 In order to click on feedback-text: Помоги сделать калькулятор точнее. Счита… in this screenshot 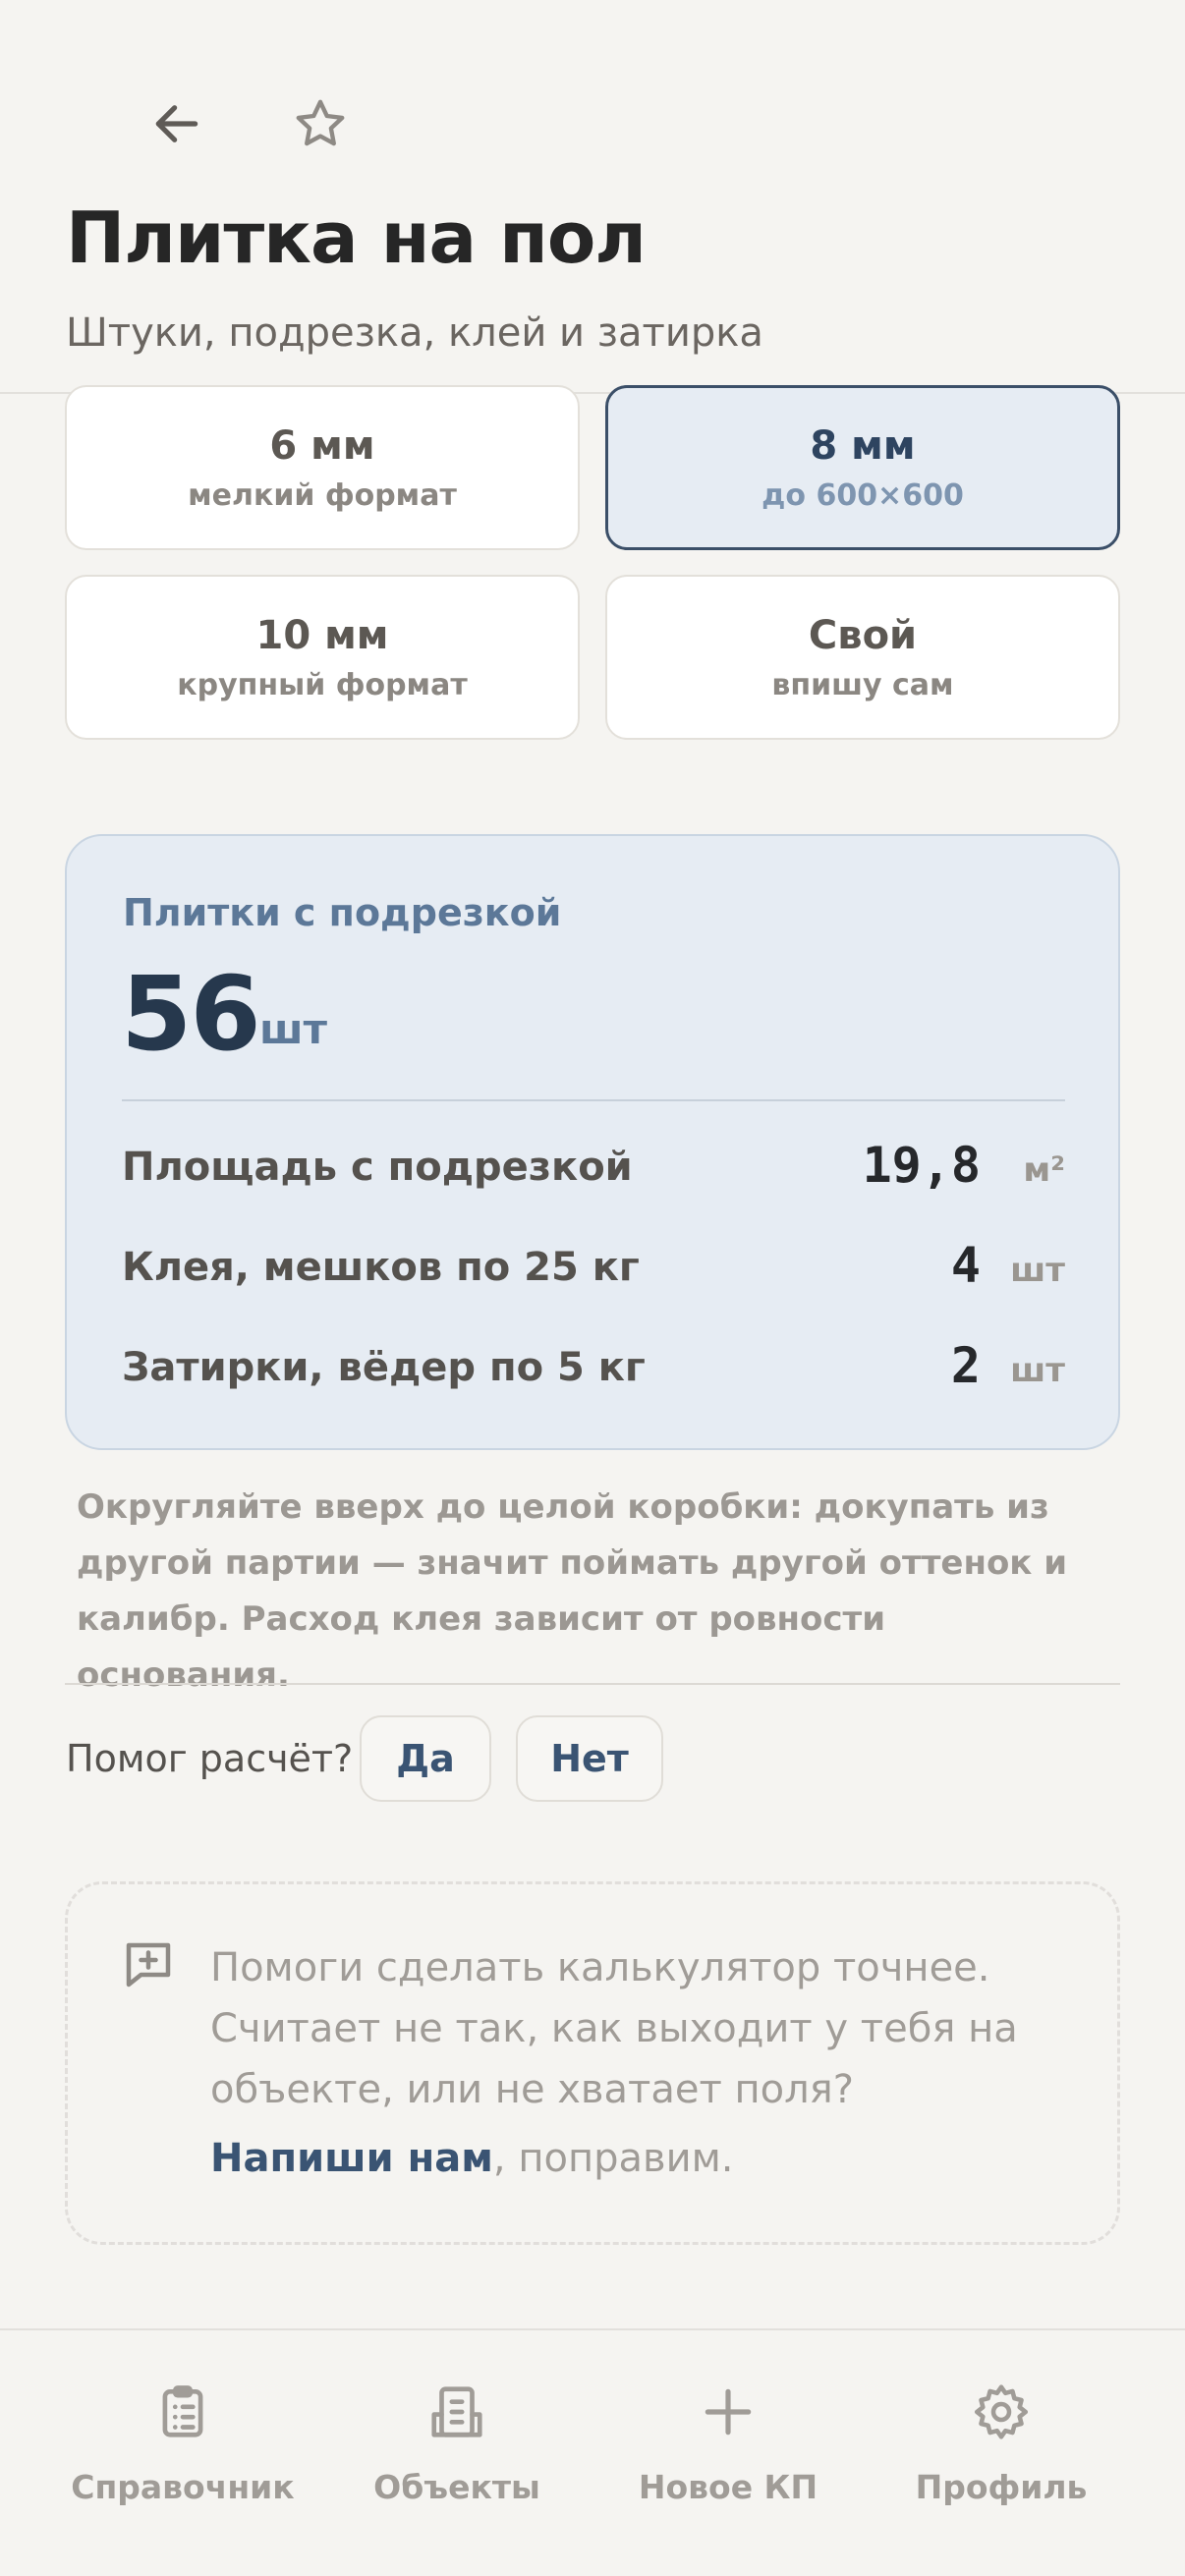, I will do `click(614, 2028)`.